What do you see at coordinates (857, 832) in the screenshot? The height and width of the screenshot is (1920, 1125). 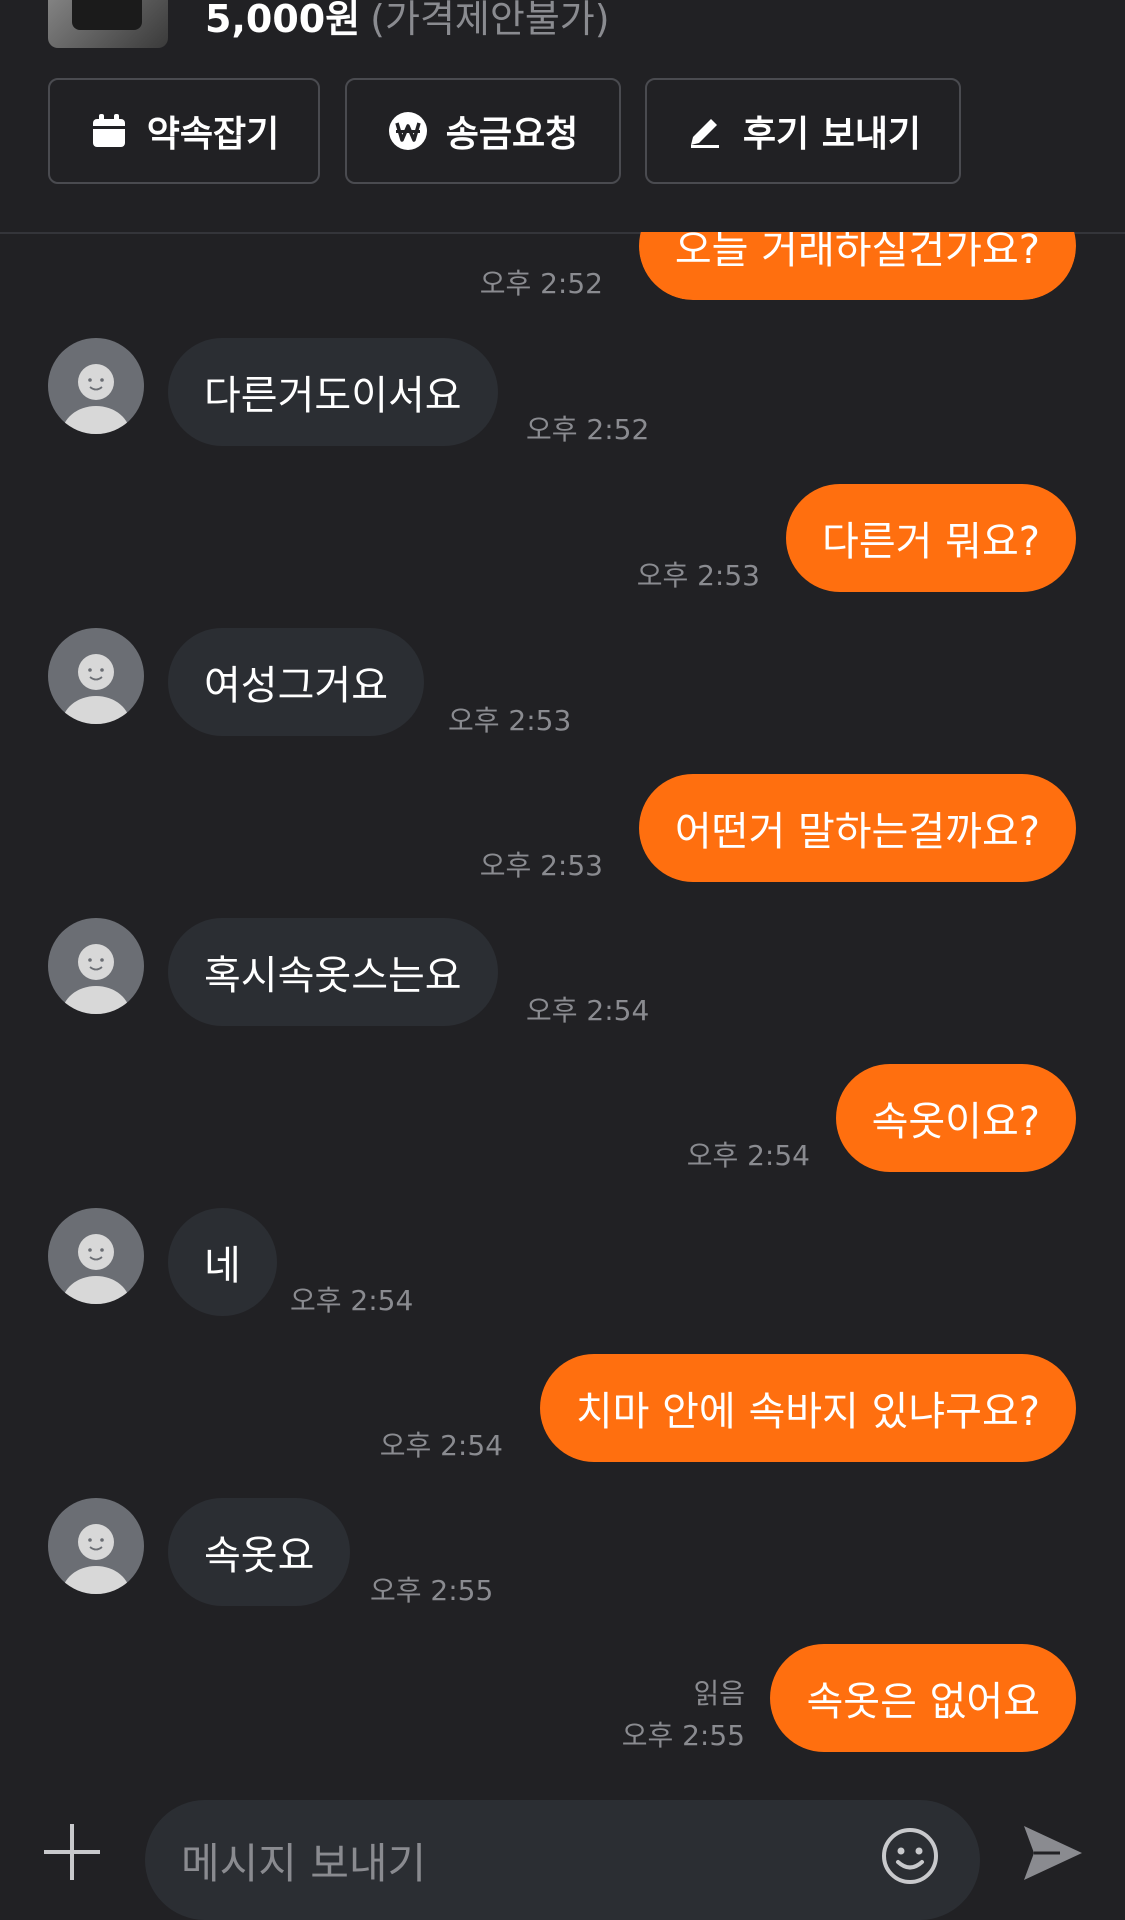 I see `message-text: 어떤거 말하는걸까요?` at bounding box center [857, 832].